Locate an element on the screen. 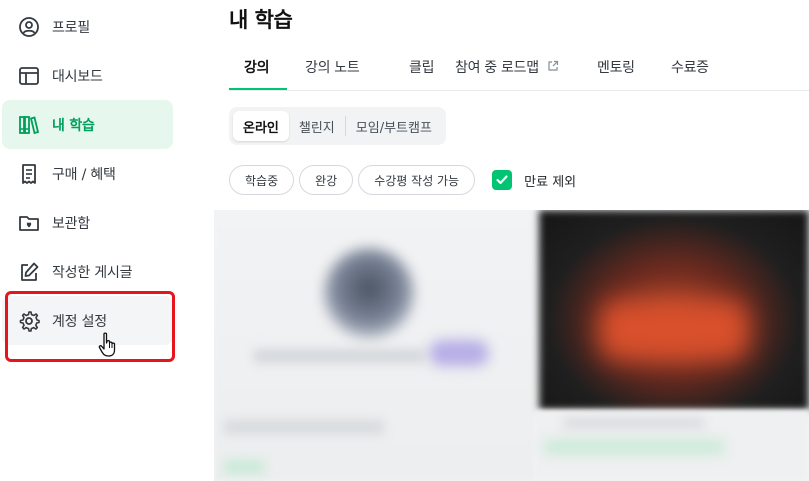  sidebar-item-label: 보관함 is located at coordinates (71, 223).